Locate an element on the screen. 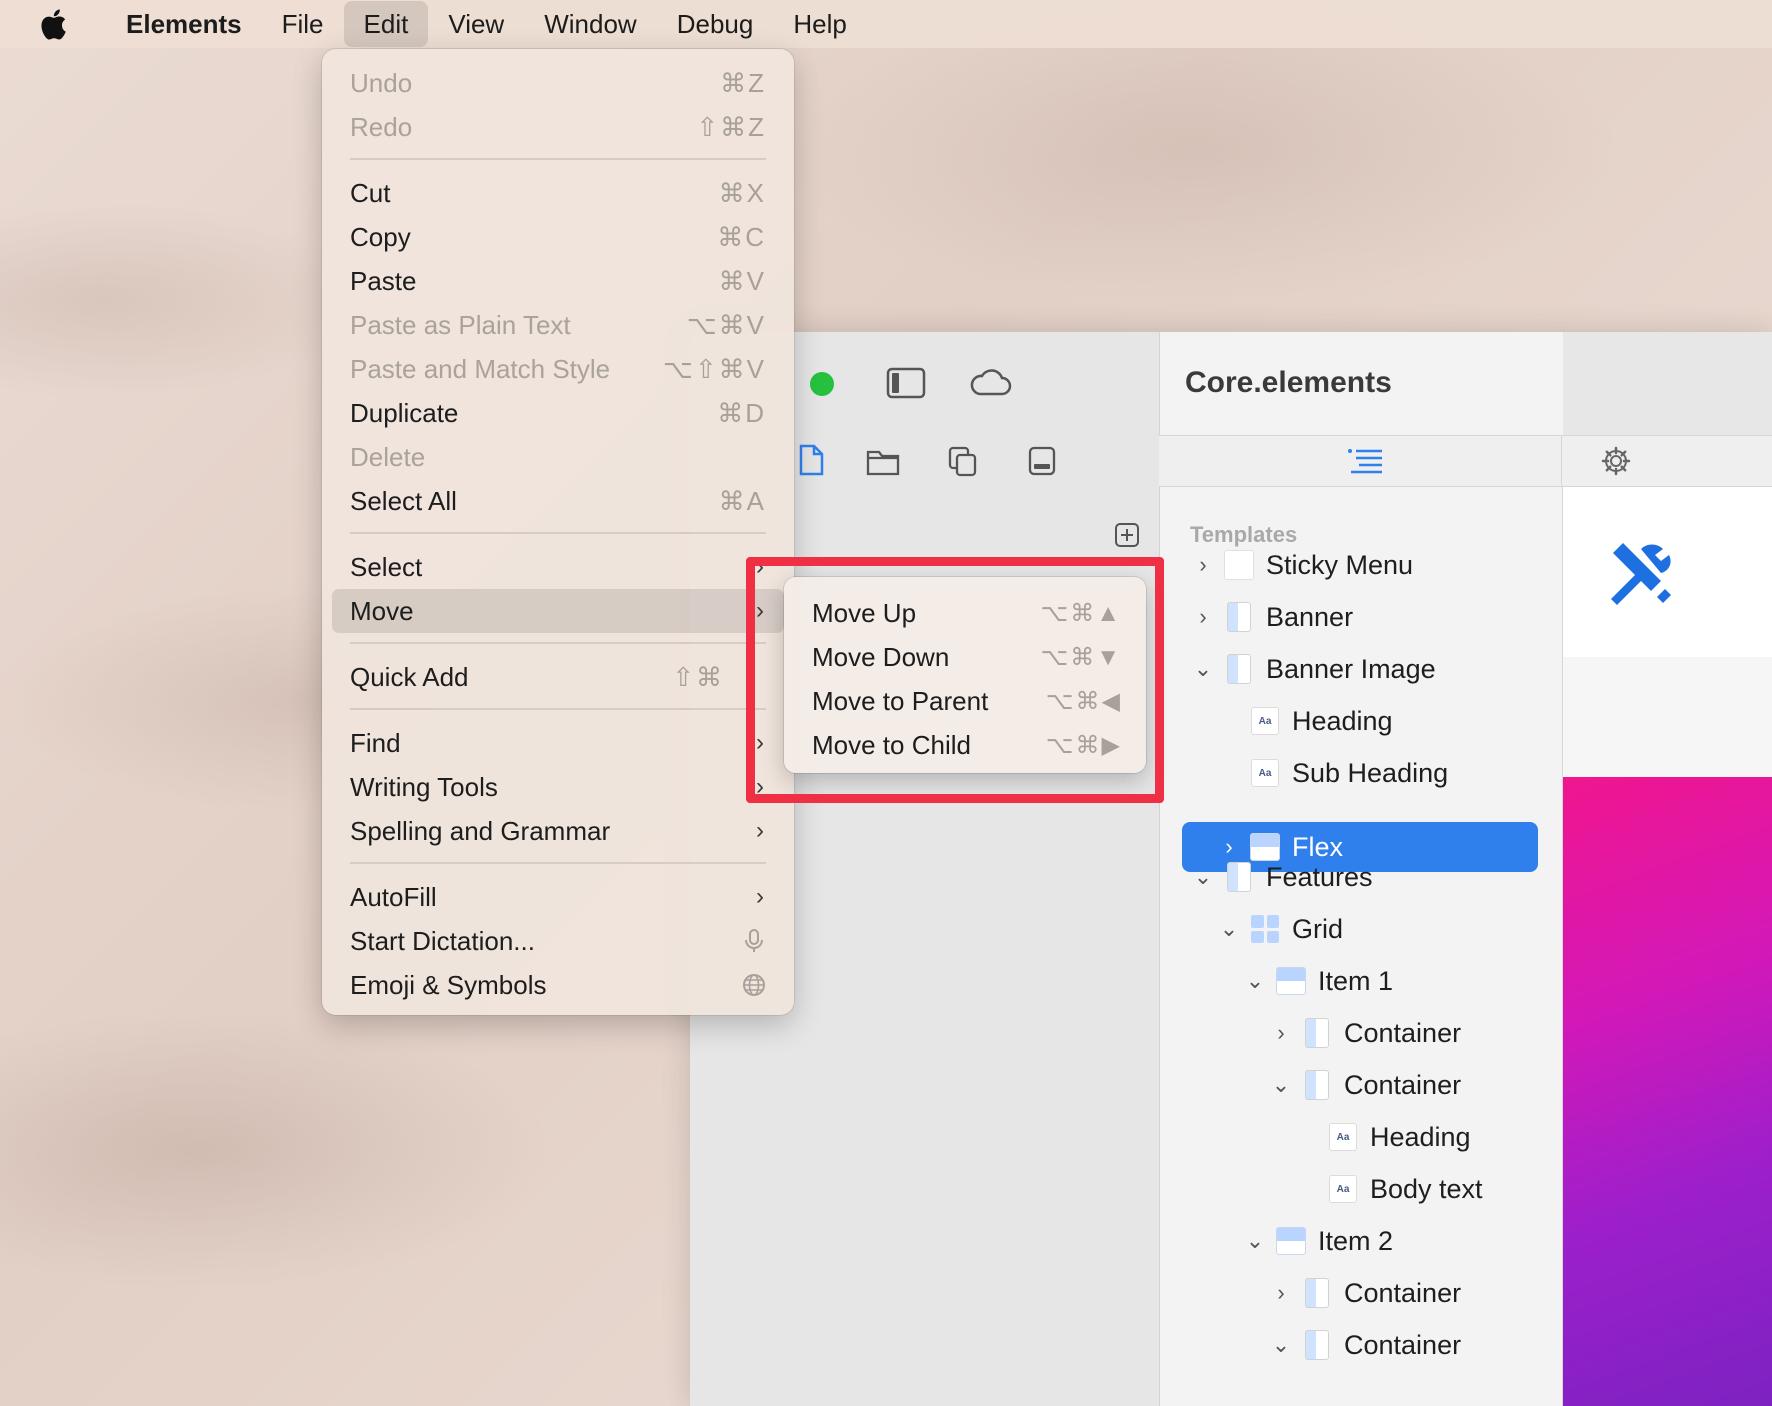 This screenshot has width=1772, height=1406. menu-item-move: Move › is located at coordinates (558, 611).